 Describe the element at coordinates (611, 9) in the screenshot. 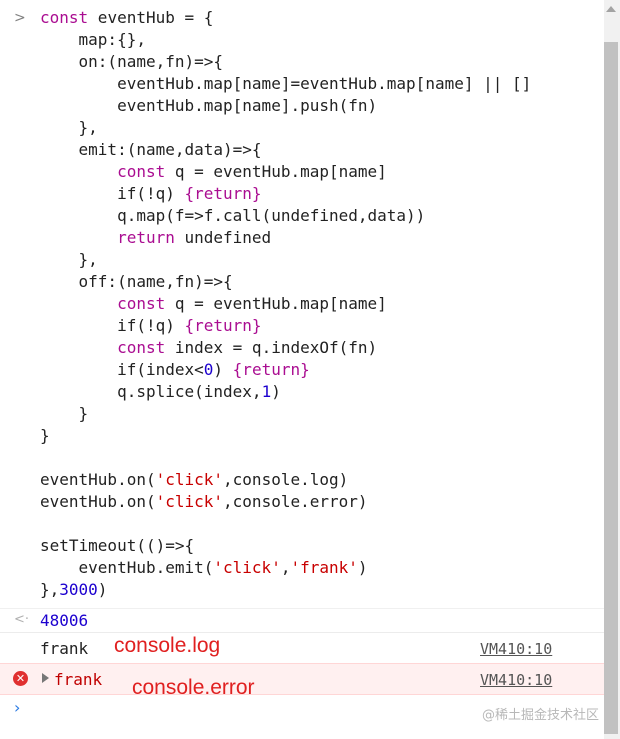

I see `scroll-up-arrow-icon` at that location.